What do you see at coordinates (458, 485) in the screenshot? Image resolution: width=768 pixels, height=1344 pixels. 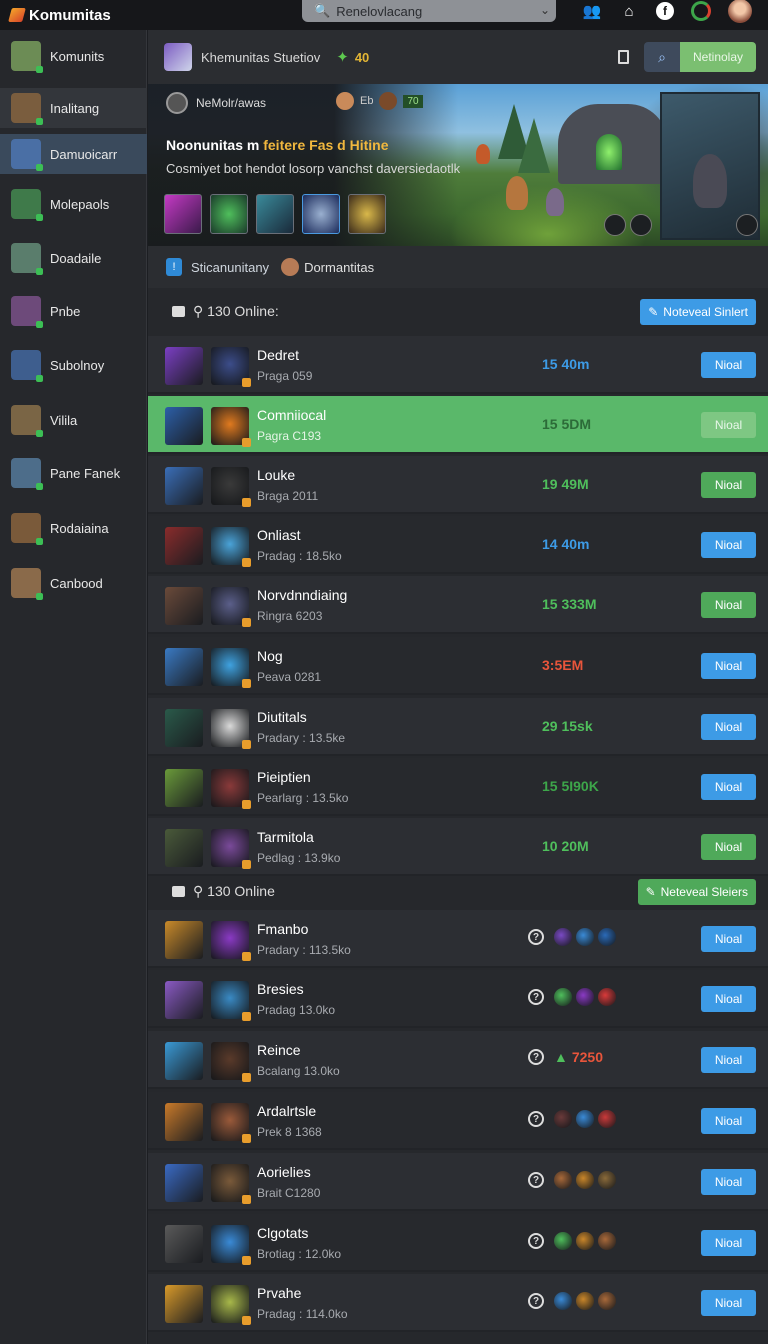 I see `table-row: Louke Braga 2011 19 49M Nioal` at bounding box center [458, 485].